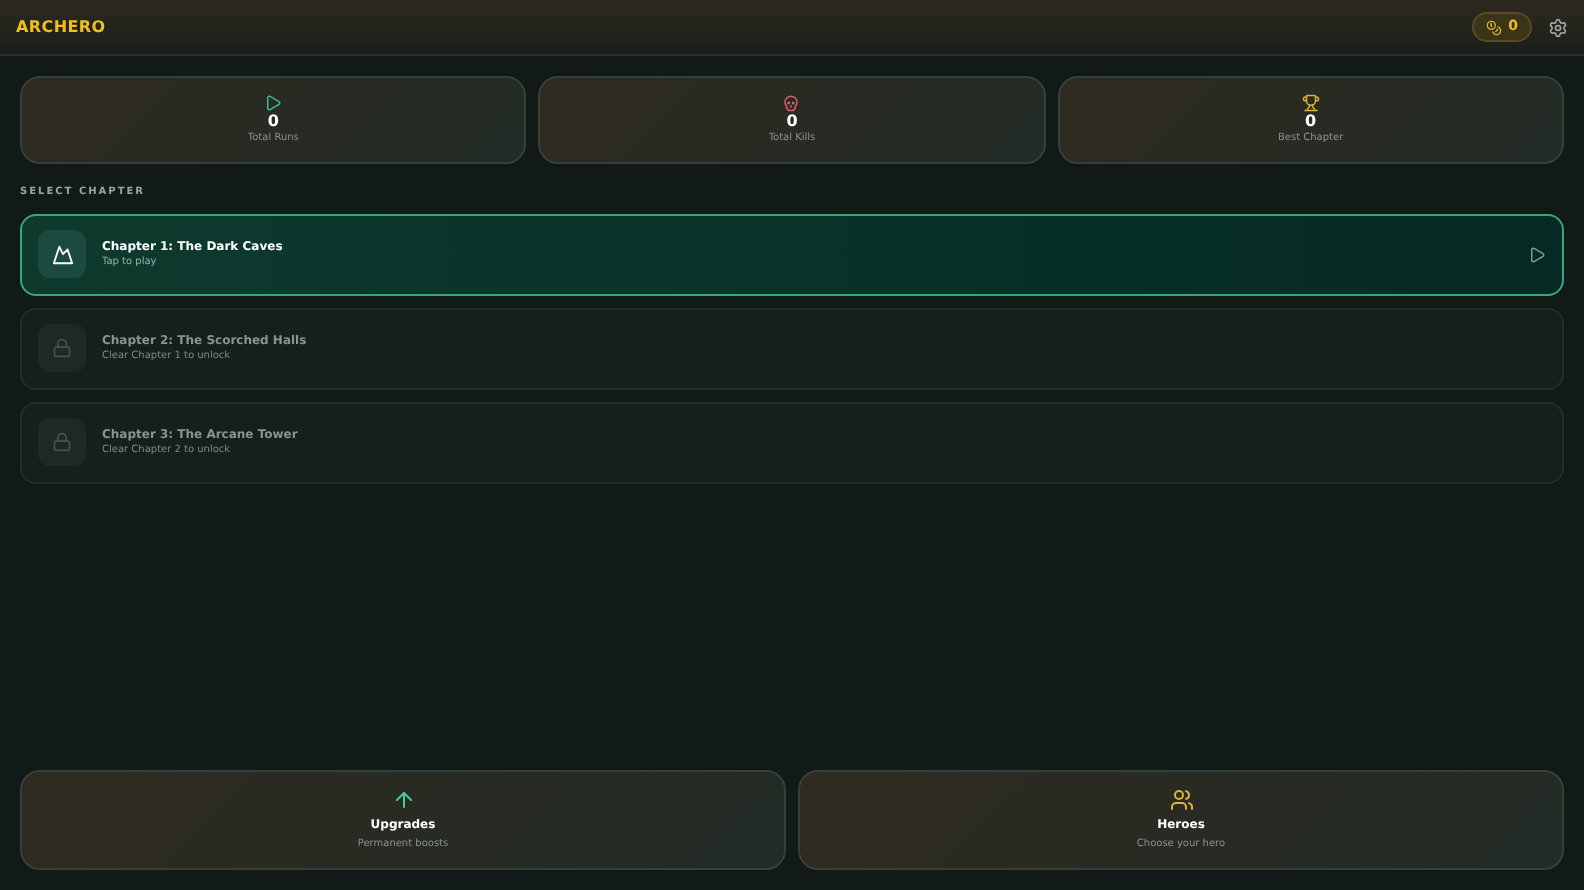  What do you see at coordinates (61, 27) in the screenshot?
I see `app-title: ARCHERO` at bounding box center [61, 27].